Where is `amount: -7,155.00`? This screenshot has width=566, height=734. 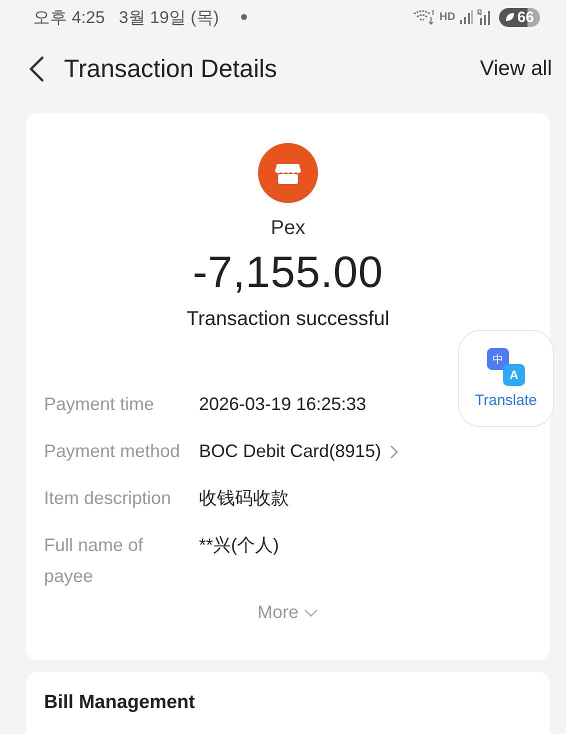 amount: -7,155.00 is located at coordinates (288, 273).